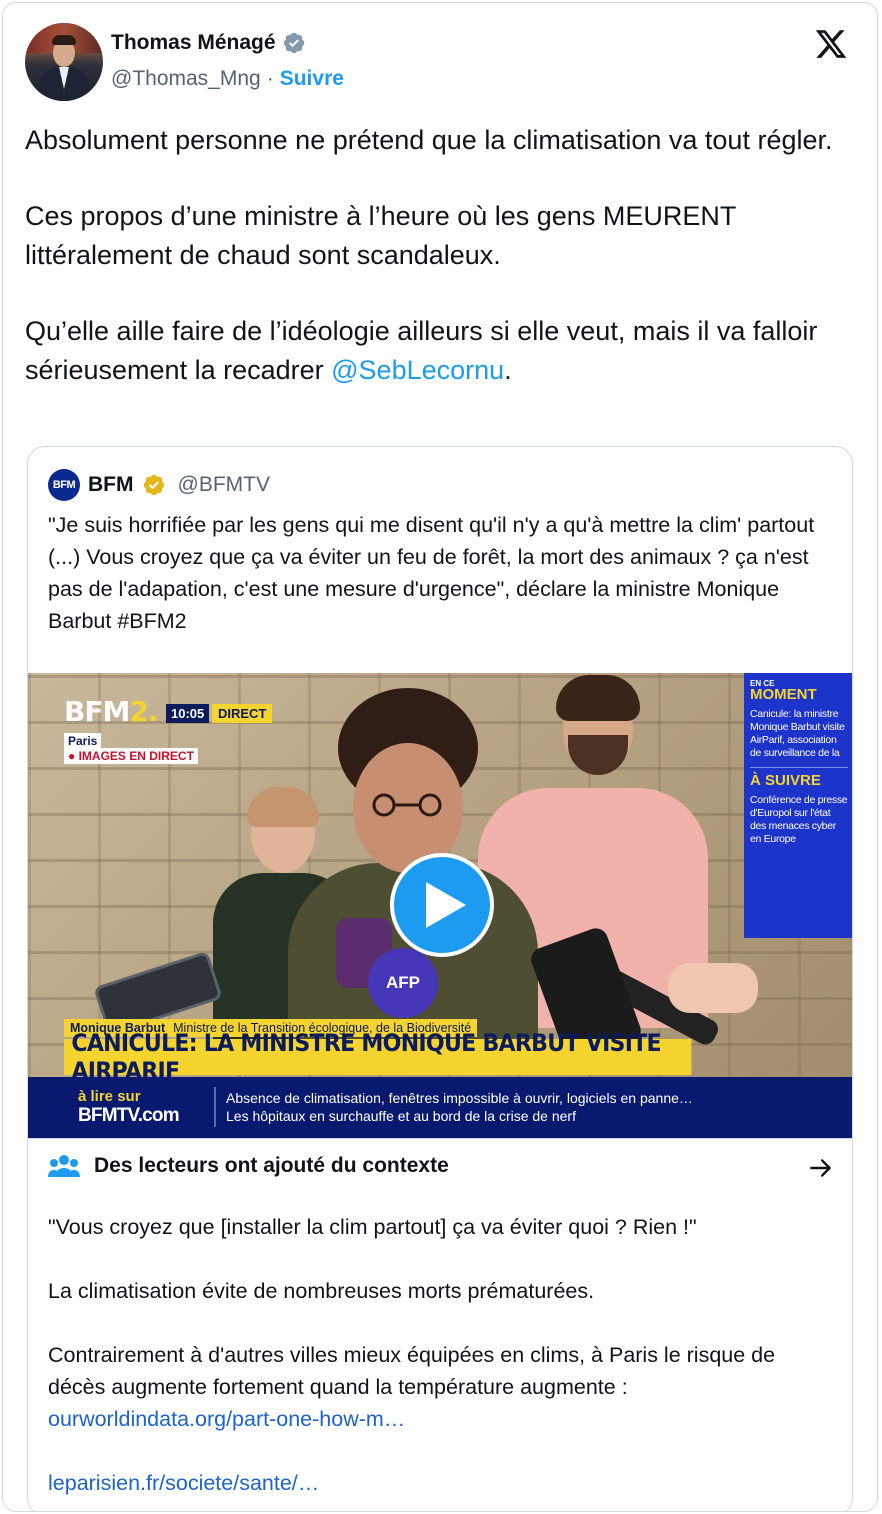 The width and height of the screenshot is (882, 1514). I want to click on microphone-afp: AFP, so click(403, 983).